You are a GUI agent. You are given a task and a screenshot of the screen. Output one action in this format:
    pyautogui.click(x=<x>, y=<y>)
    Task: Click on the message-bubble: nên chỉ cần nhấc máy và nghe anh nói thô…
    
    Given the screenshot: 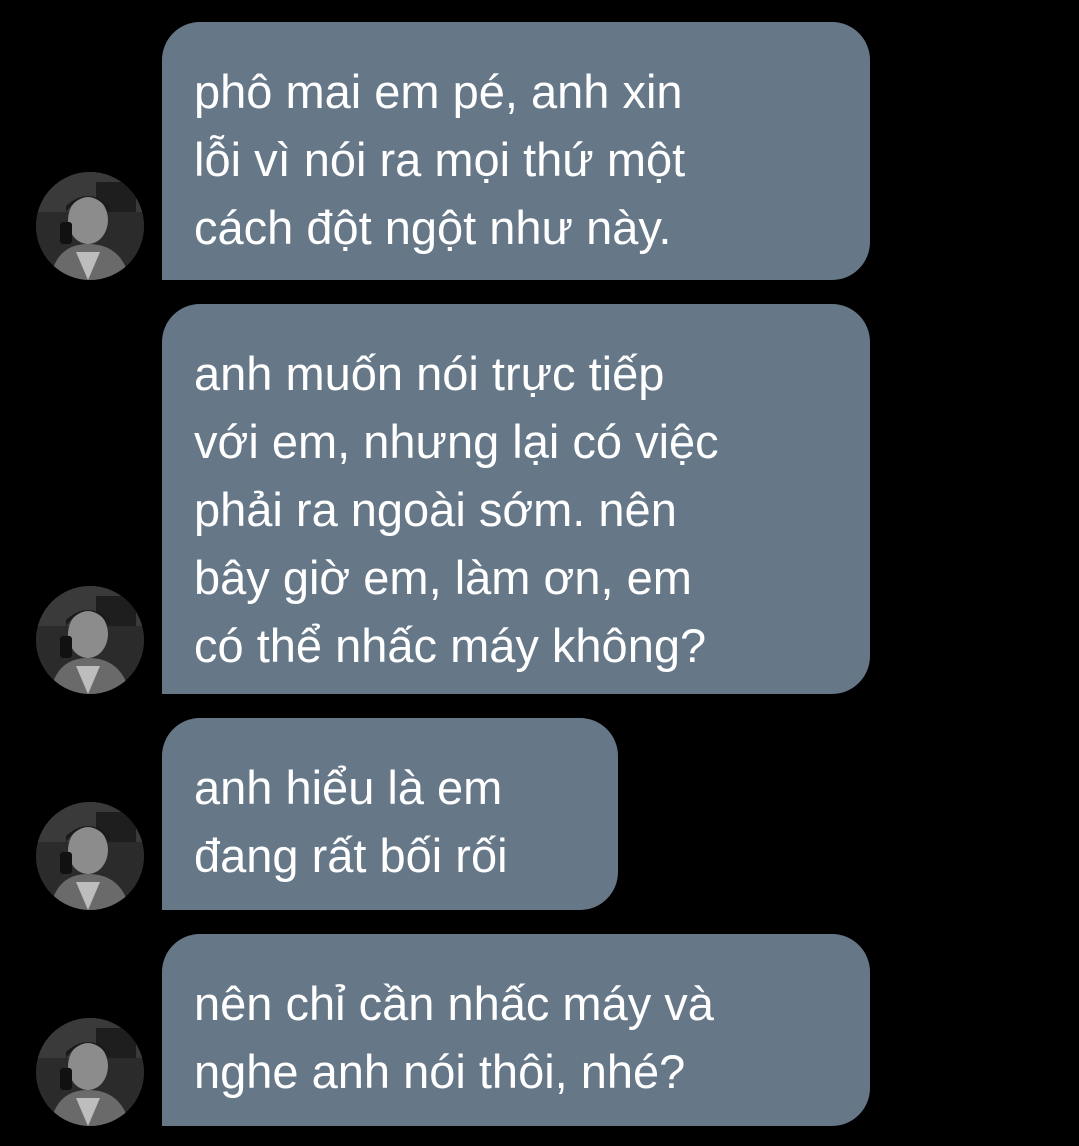 What is the action you would take?
    pyautogui.click(x=516, y=1030)
    